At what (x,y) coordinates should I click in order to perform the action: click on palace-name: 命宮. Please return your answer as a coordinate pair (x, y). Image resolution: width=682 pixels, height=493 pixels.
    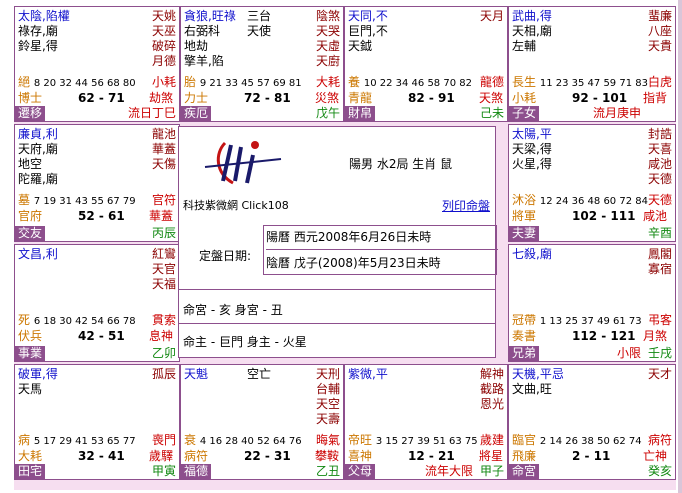
    Looking at the image, I should click on (524, 471).